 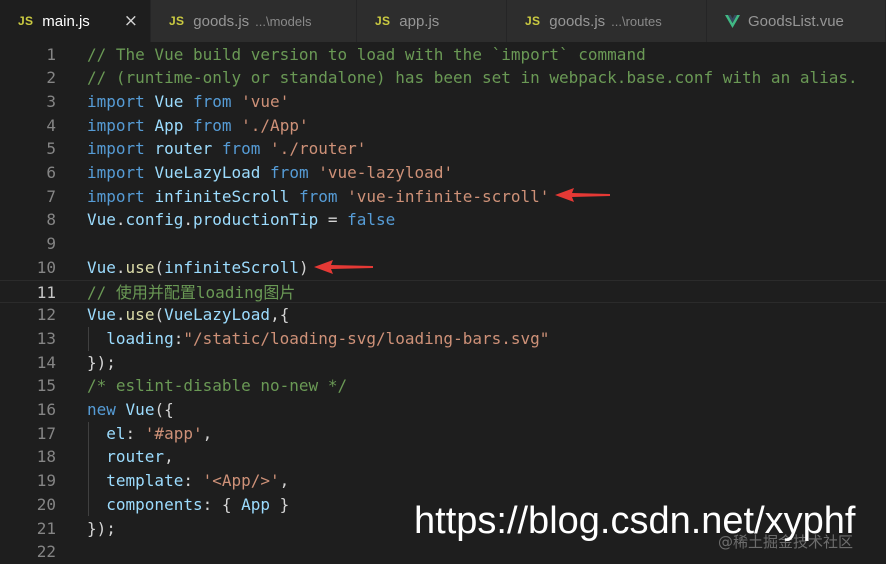 I want to click on code-line: 10 Vue.use(infiniteScroll), so click(x=443, y=268).